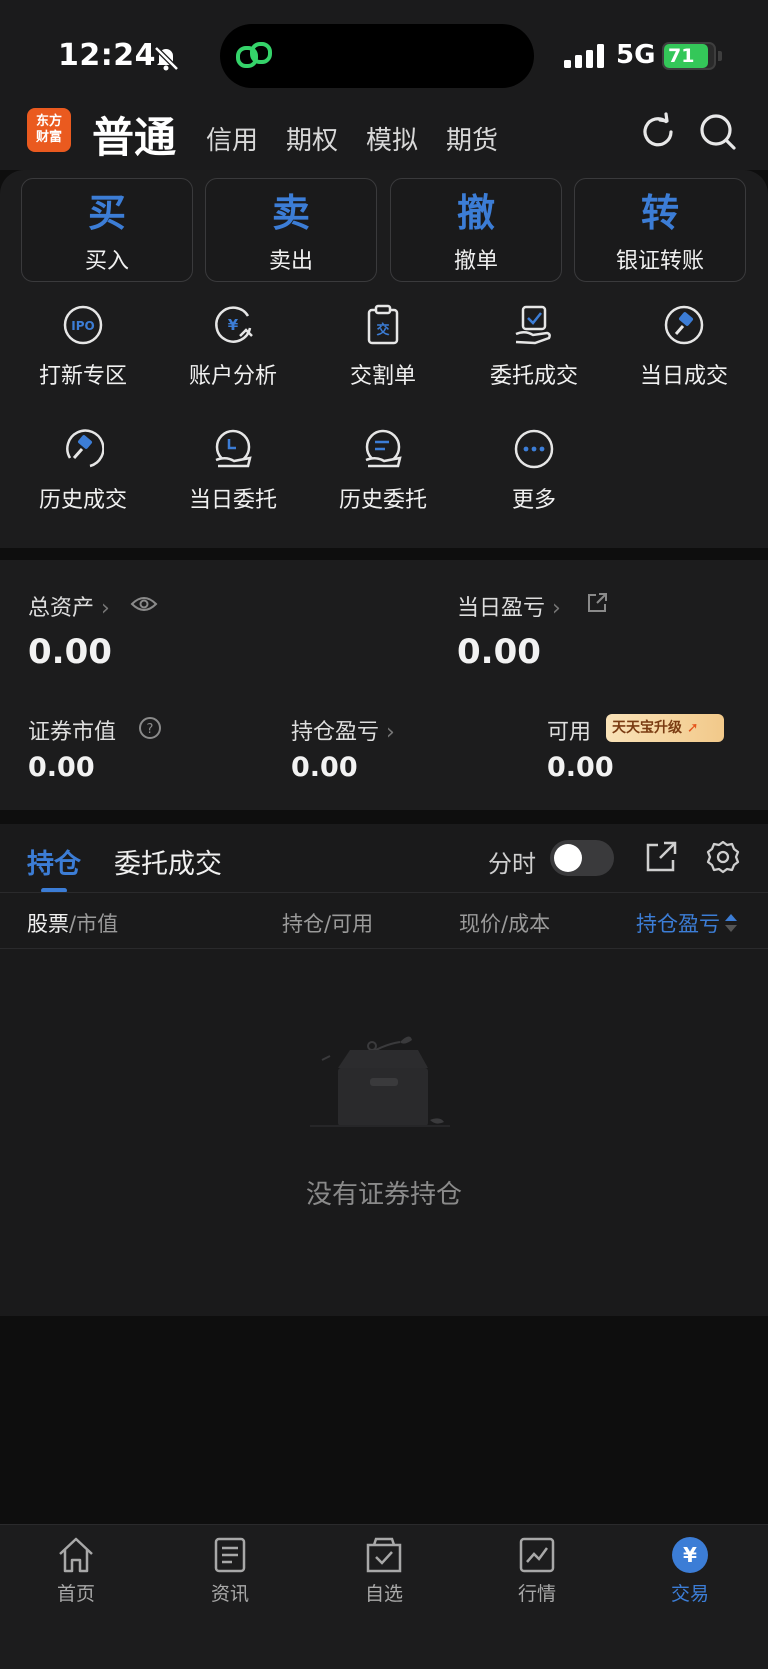 Image resolution: width=768 pixels, height=1669 pixels. Describe the element at coordinates (232, 138) in the screenshot. I see `tab-credit: 信用` at that location.